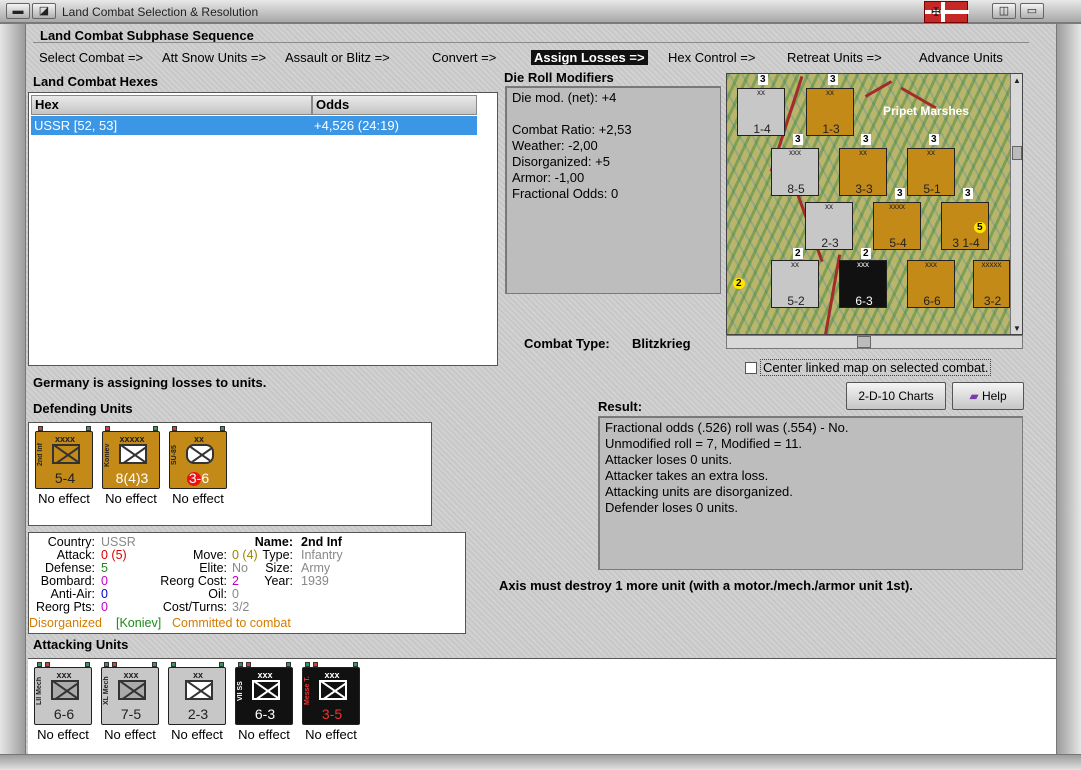  Describe the element at coordinates (926, 111) in the screenshot. I see `map-label: Pripet Marshes` at that location.